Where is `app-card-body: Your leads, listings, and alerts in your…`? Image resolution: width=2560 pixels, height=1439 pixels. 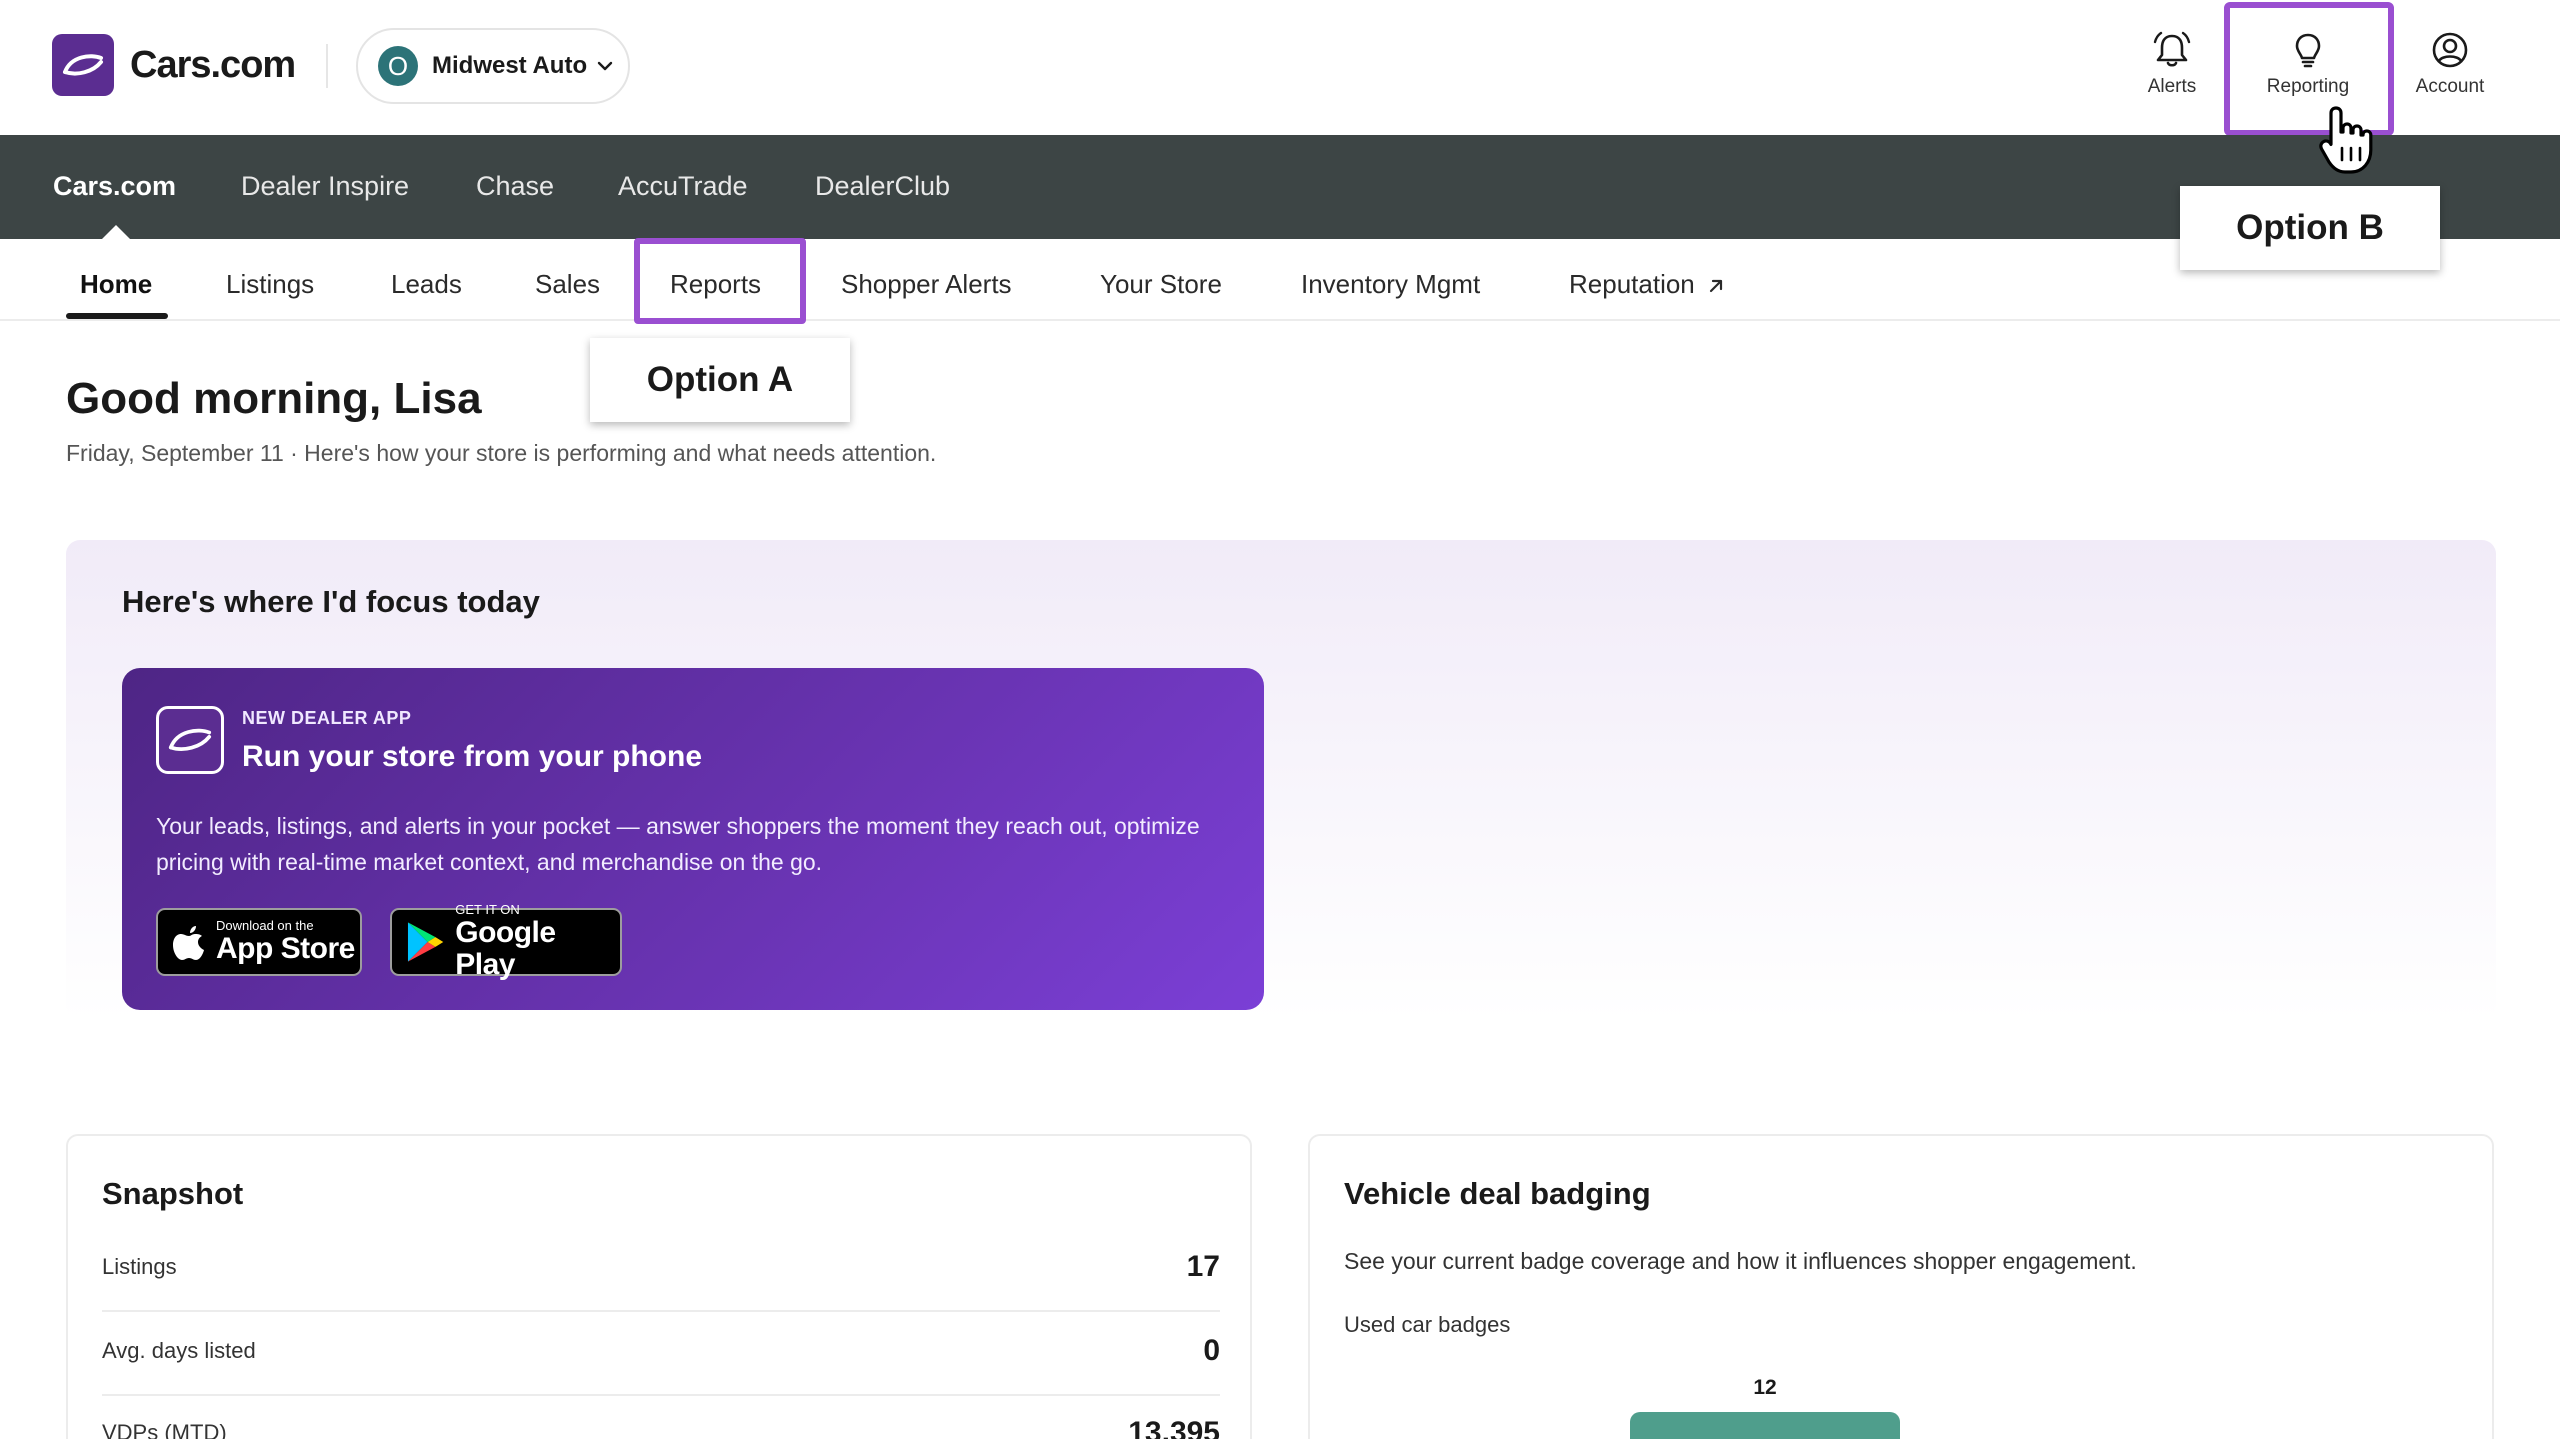
app-card-body: Your leads, listings, and alerts in your… is located at coordinates (678, 844).